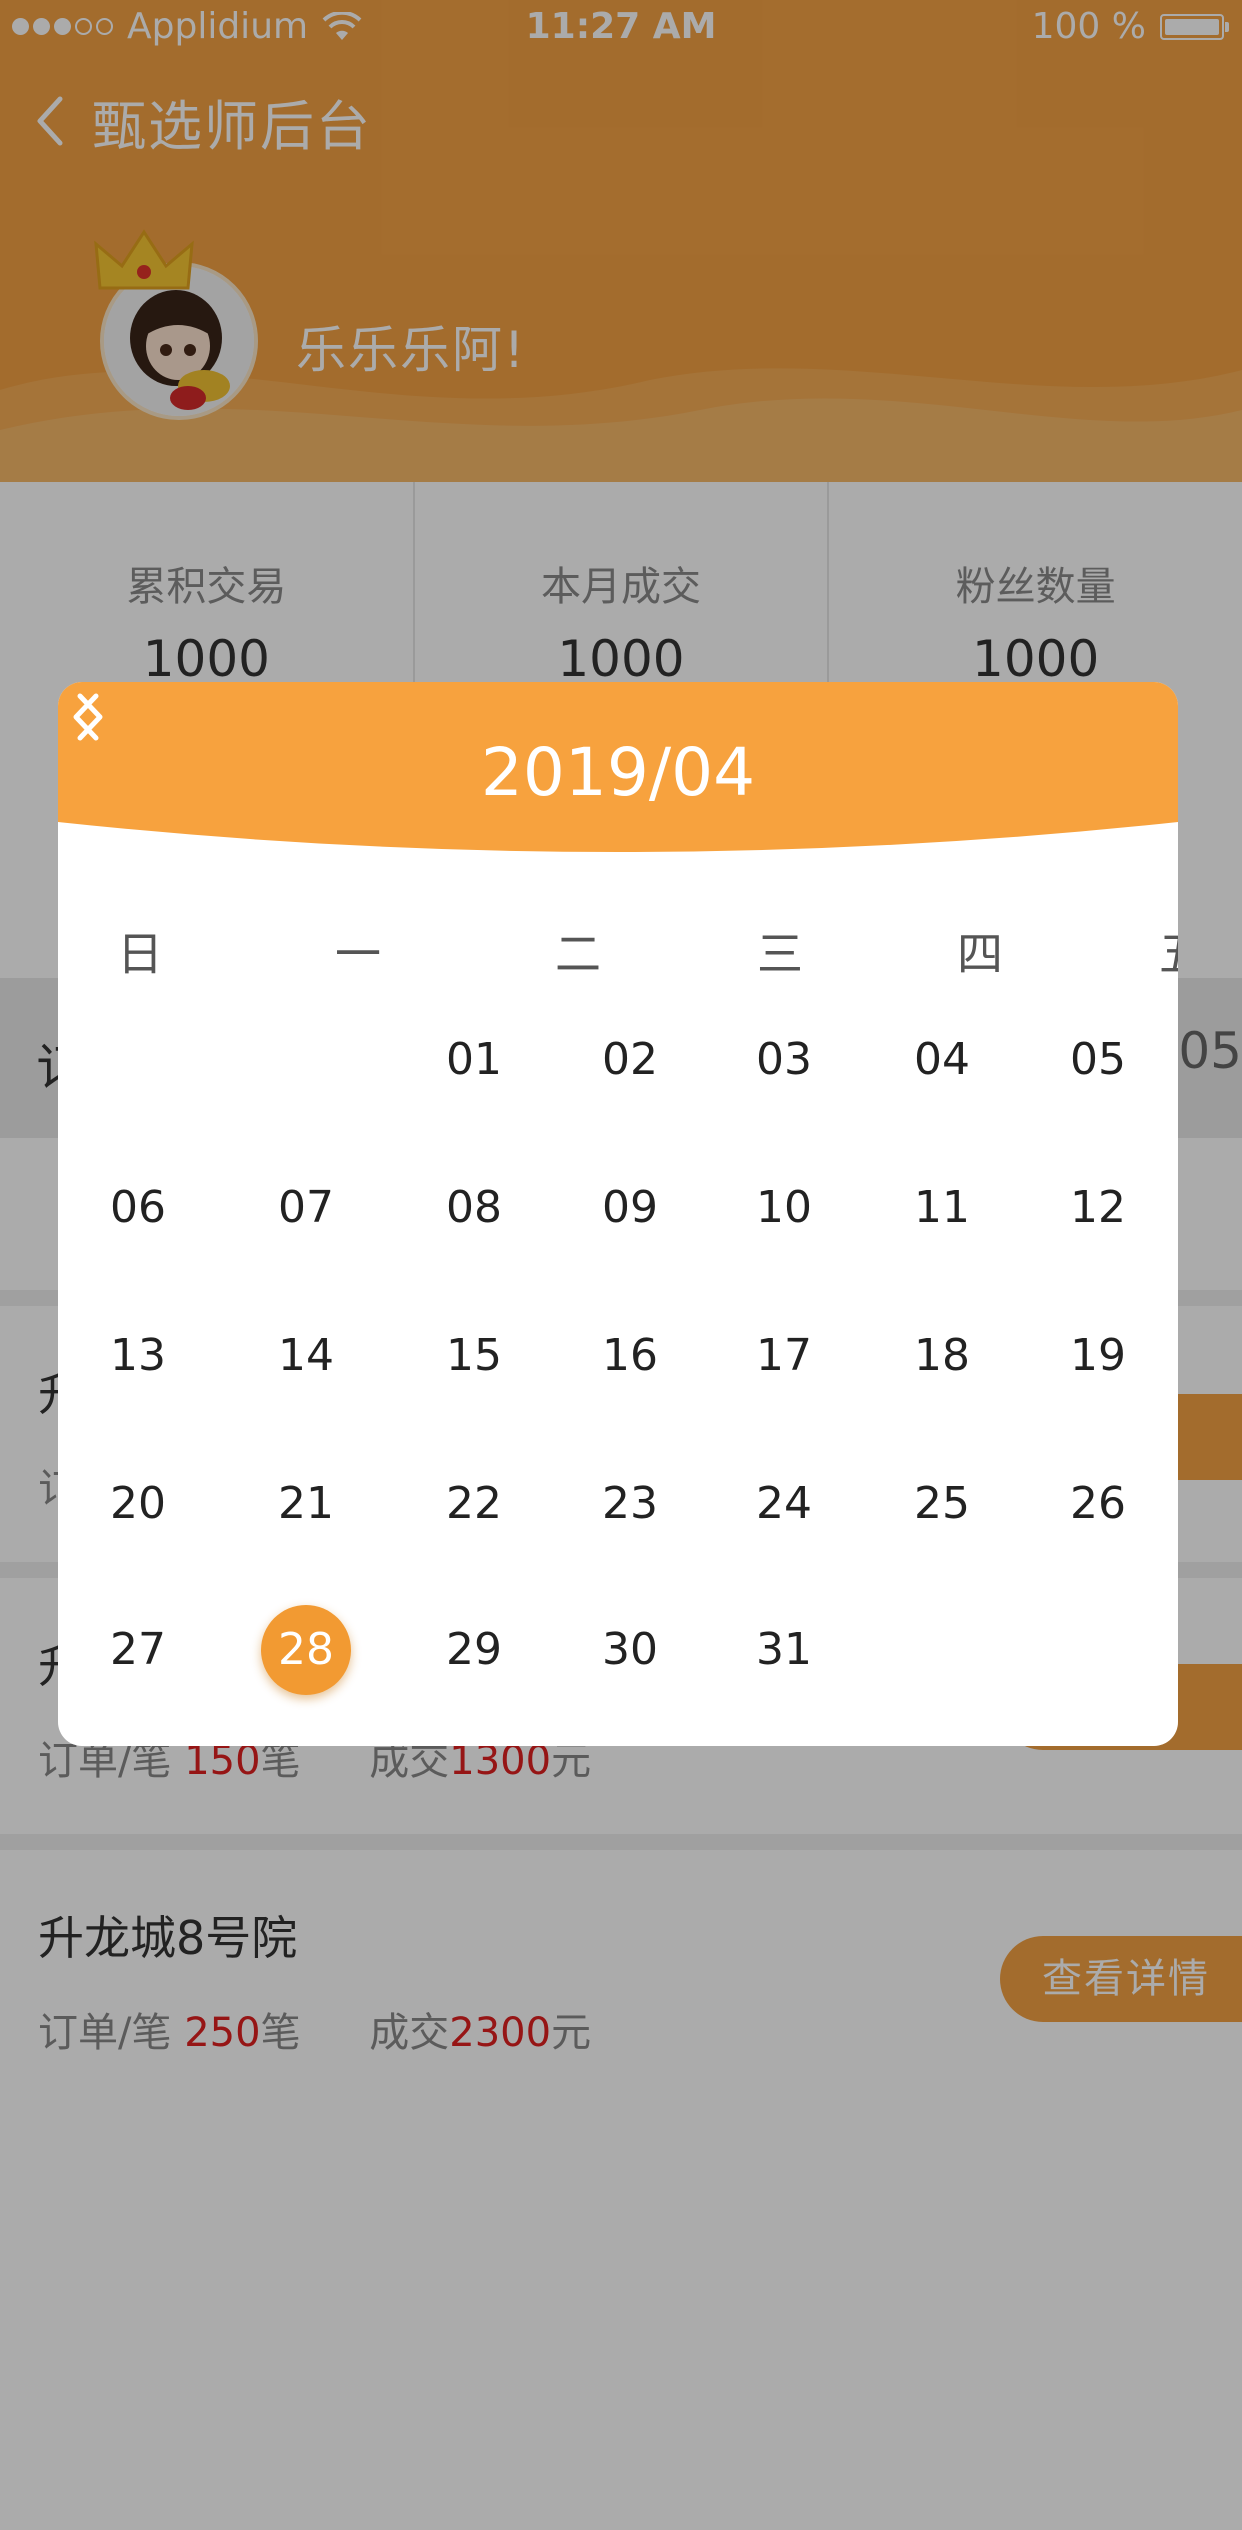 This screenshot has height=2530, width=1242. Describe the element at coordinates (1098, 1504) in the screenshot. I see `calendar-day: 26` at that location.